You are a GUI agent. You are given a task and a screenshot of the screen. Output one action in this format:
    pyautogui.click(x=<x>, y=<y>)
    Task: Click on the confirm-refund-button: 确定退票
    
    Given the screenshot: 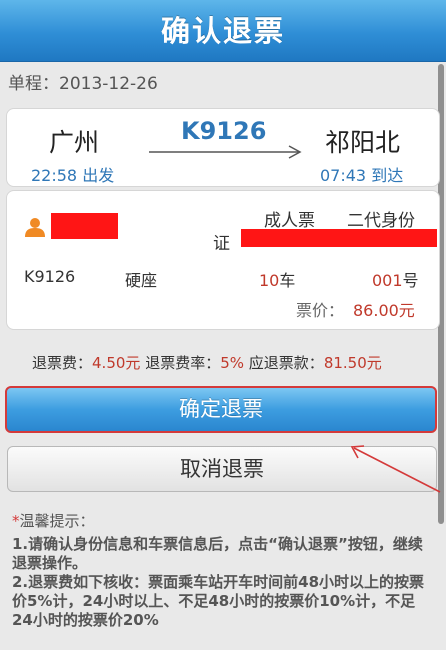 What is the action you would take?
    pyautogui.click(x=221, y=409)
    